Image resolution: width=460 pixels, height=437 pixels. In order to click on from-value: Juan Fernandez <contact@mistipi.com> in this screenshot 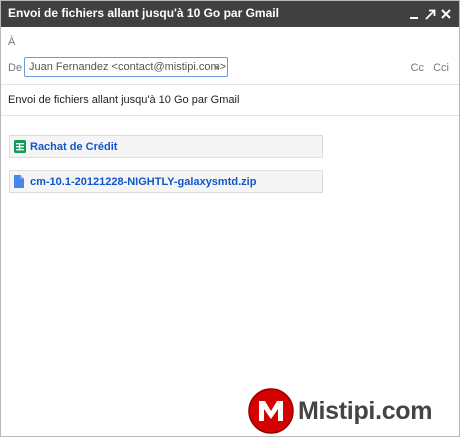, I will do `click(128, 67)`.